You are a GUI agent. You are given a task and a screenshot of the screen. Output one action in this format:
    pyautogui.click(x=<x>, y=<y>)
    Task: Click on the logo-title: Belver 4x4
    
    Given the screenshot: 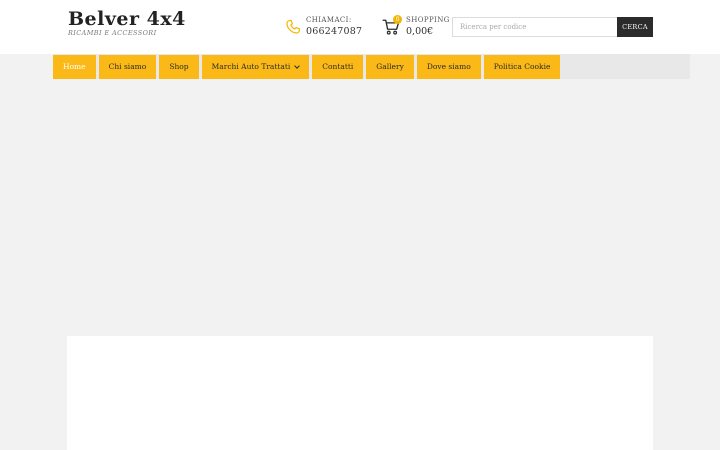 What is the action you would take?
    pyautogui.click(x=127, y=19)
    